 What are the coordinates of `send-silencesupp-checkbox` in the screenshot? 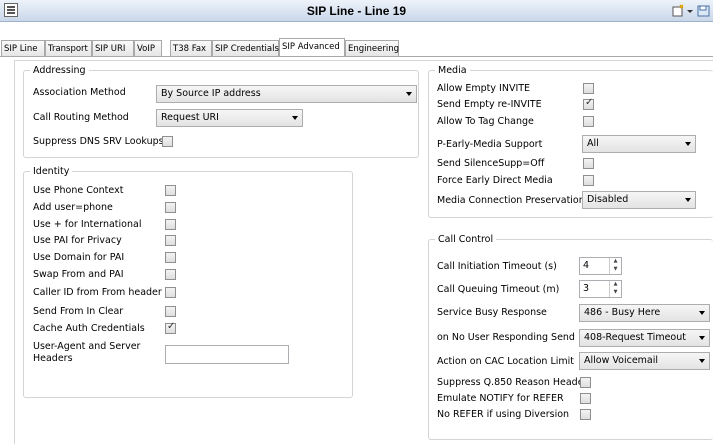 It's located at (588, 163).